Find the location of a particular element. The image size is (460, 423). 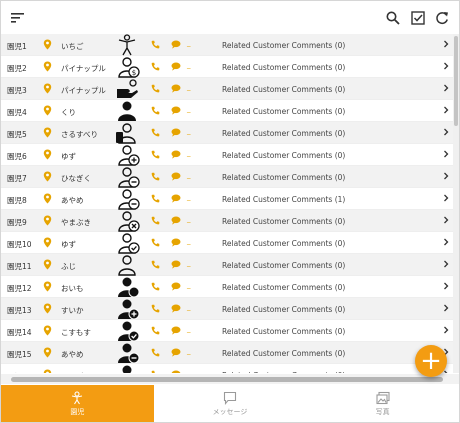

list-item: 園児12 おいも _ Related Customer Comments (0) is located at coordinates (227, 287).